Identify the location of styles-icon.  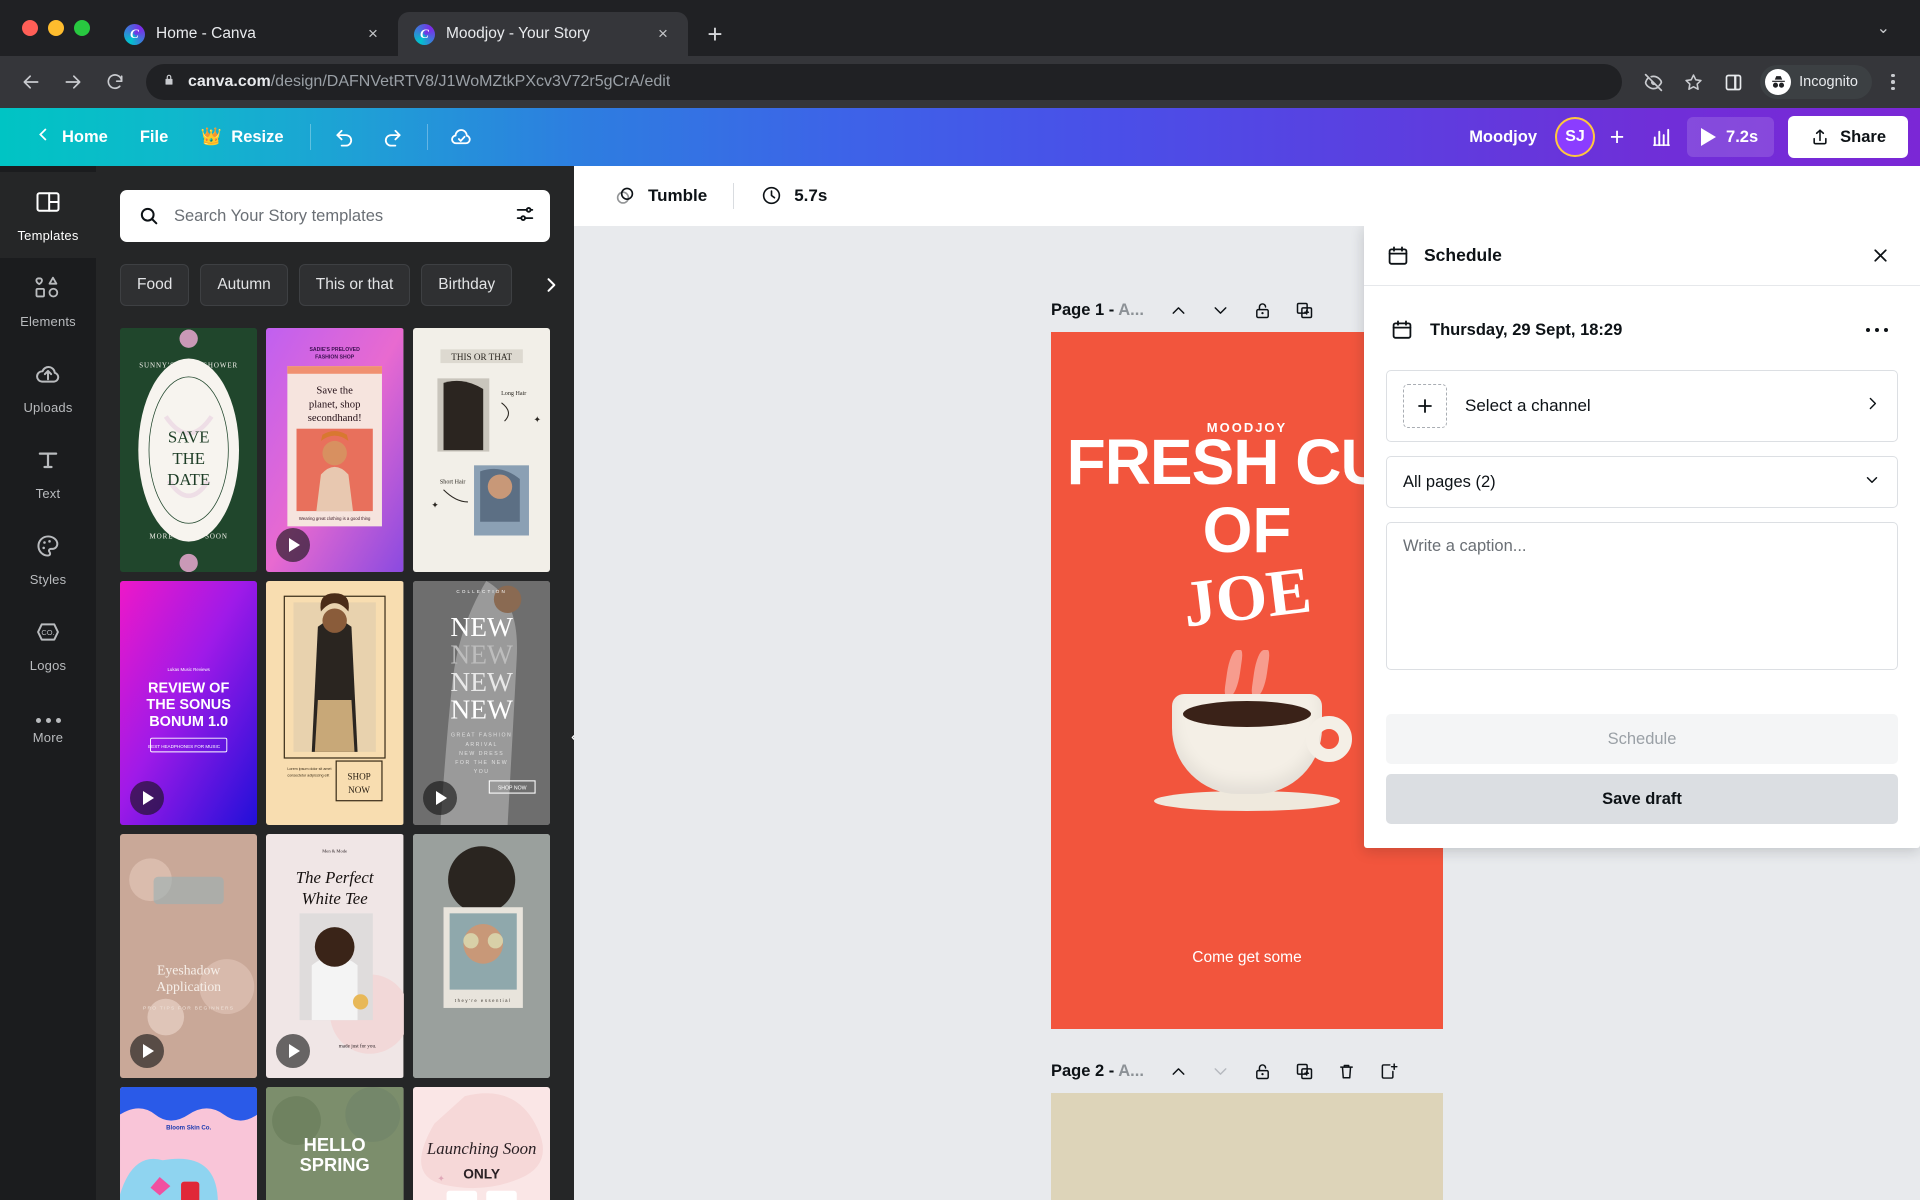
(48, 548).